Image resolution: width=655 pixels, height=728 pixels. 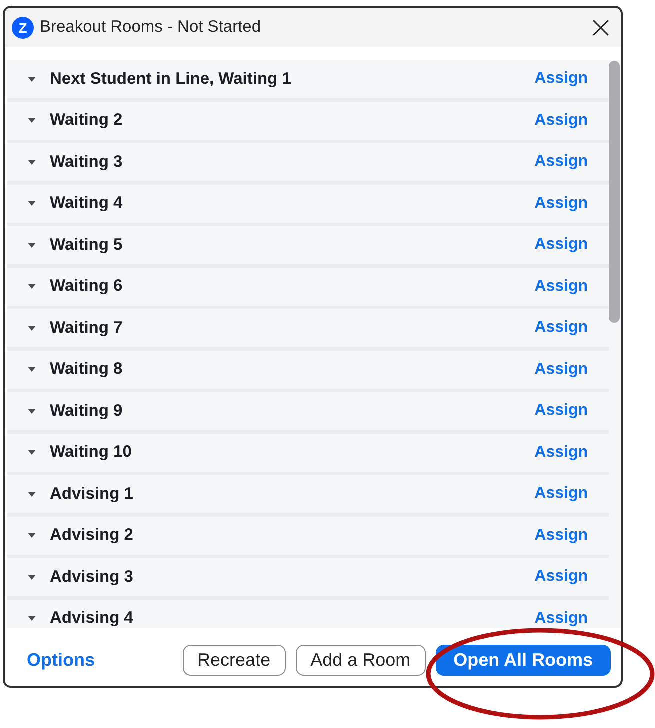 I want to click on room-name: Waiting 6, so click(x=87, y=286).